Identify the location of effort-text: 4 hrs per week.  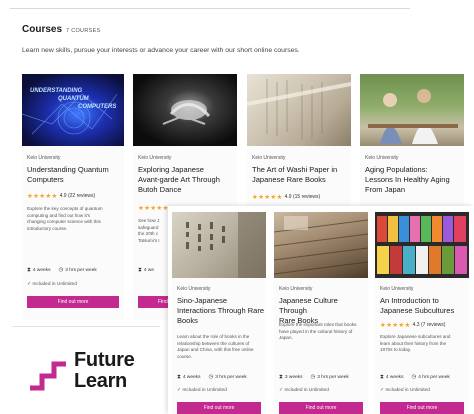
(434, 377).